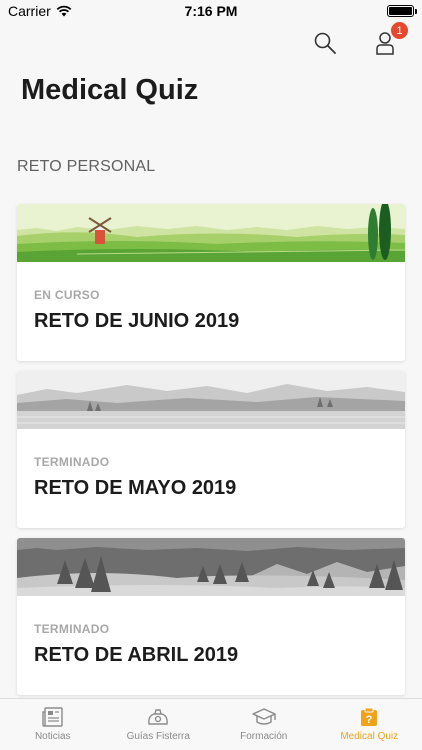 This screenshot has width=422, height=750. I want to click on tab-formacion: Formación, so click(264, 724).